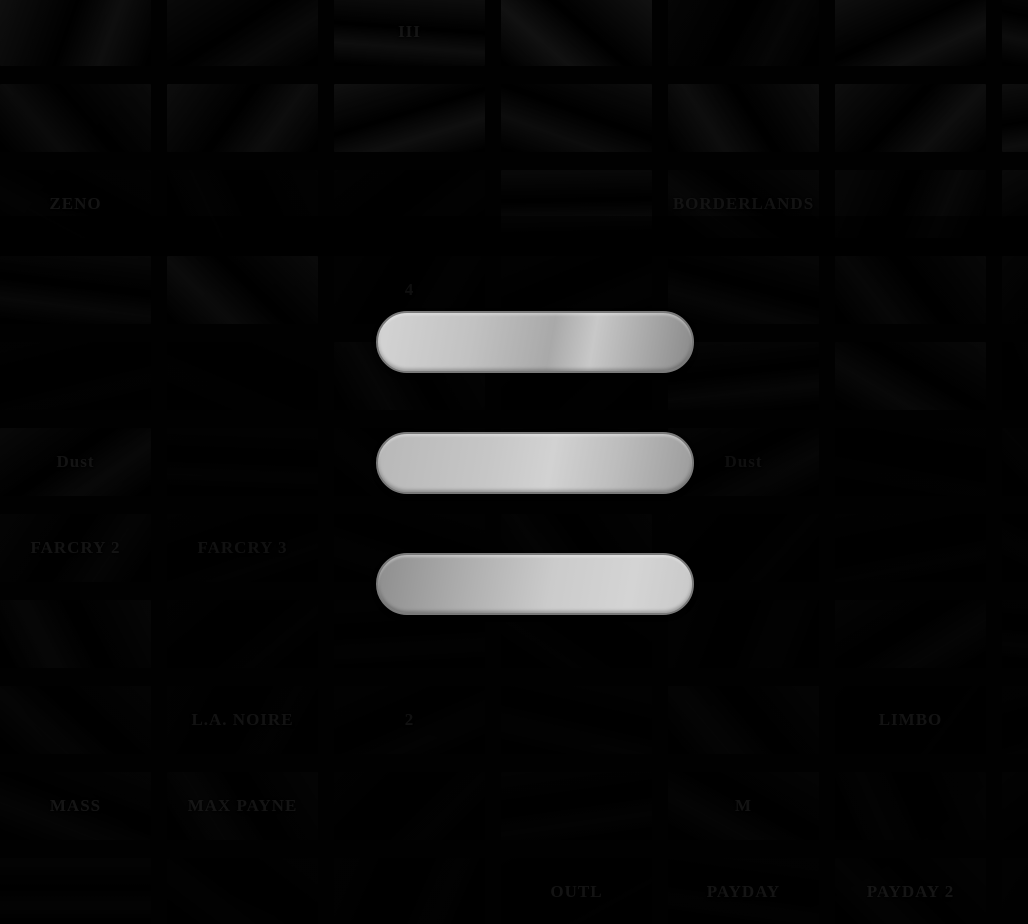 The image size is (1028, 924). I want to click on hamburger-menu-button, so click(535, 463).